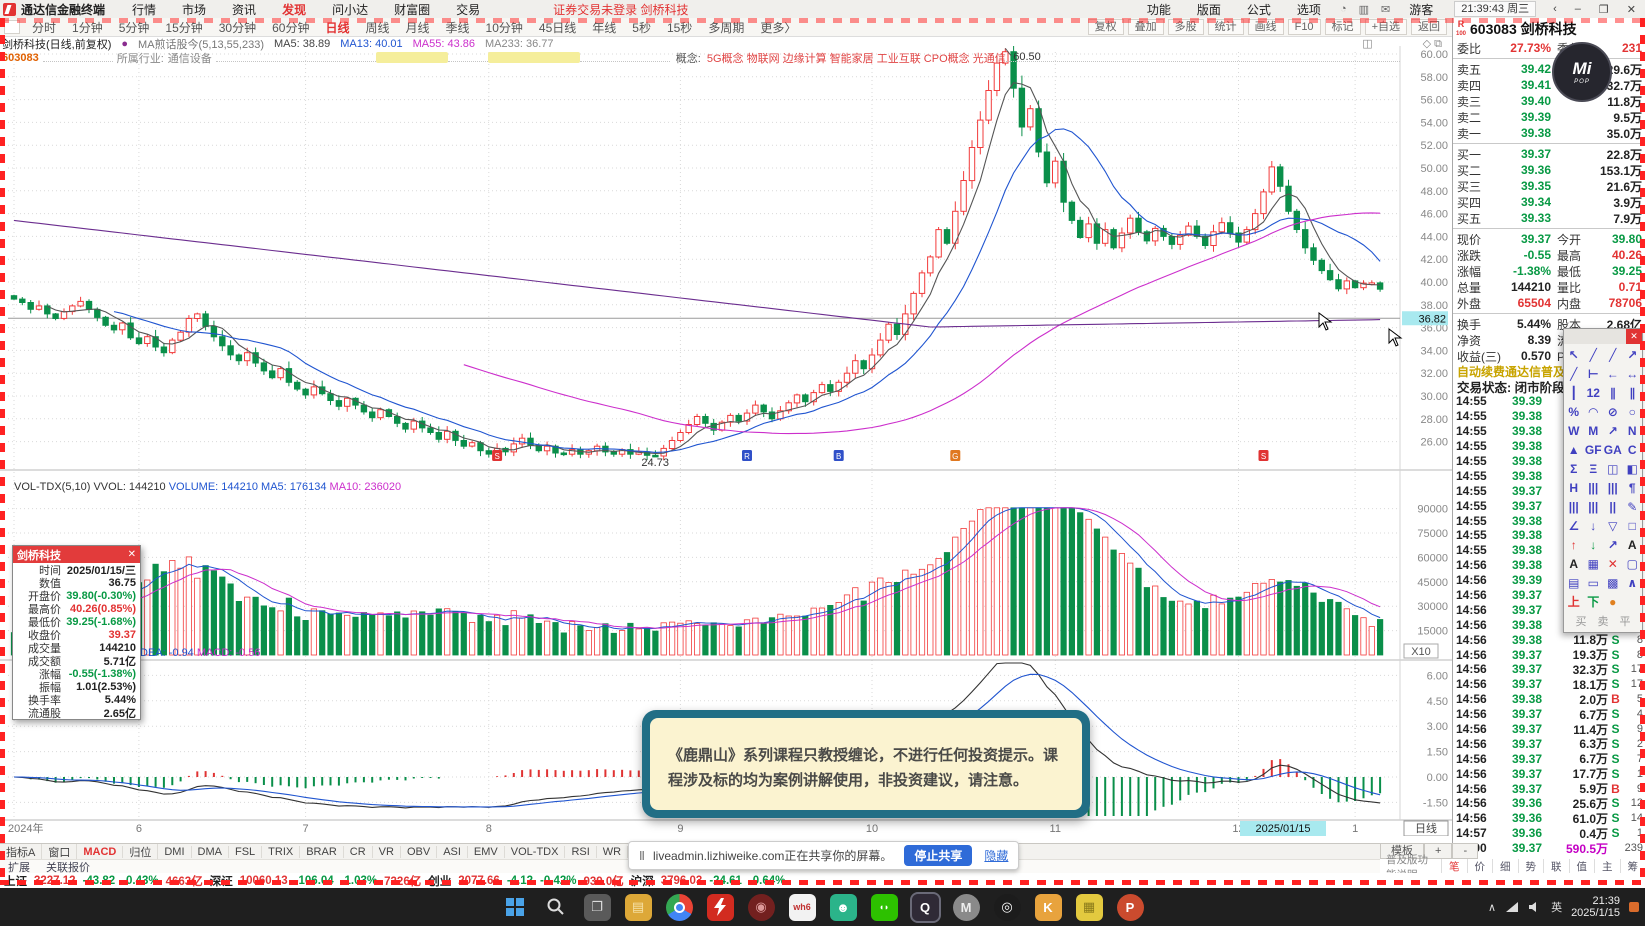 The image size is (1645, 926). Describe the element at coordinates (468, 9) in the screenshot. I see `menu-item: 交易` at that location.